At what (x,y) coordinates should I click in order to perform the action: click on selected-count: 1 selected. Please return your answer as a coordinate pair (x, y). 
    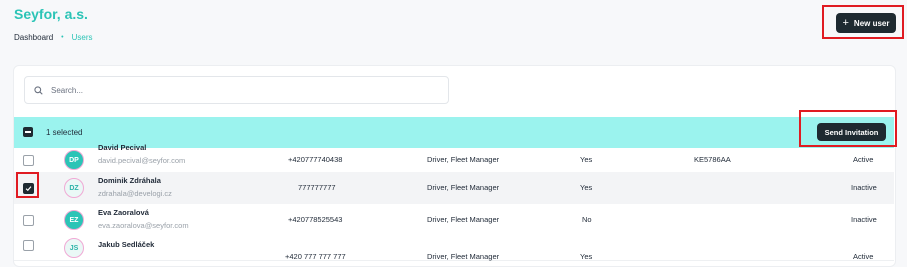
    Looking at the image, I should click on (64, 132).